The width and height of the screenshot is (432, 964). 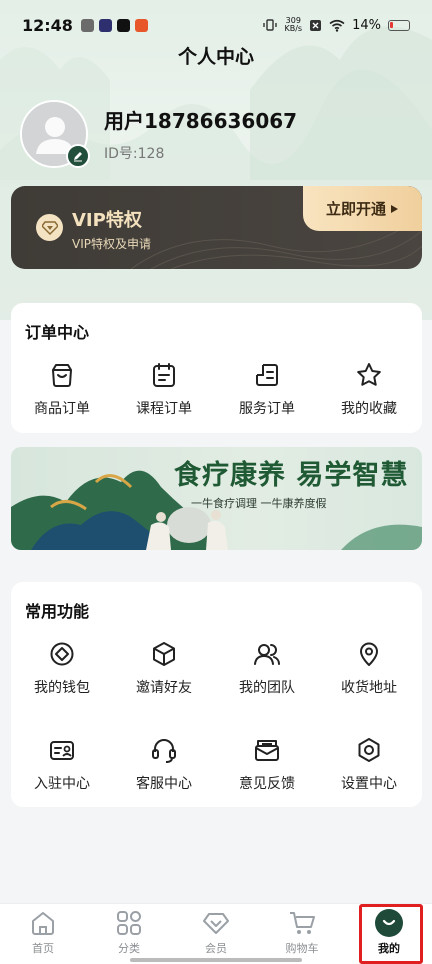 What do you see at coordinates (78, 156) in the screenshot?
I see `edit-avatar-icon` at bounding box center [78, 156].